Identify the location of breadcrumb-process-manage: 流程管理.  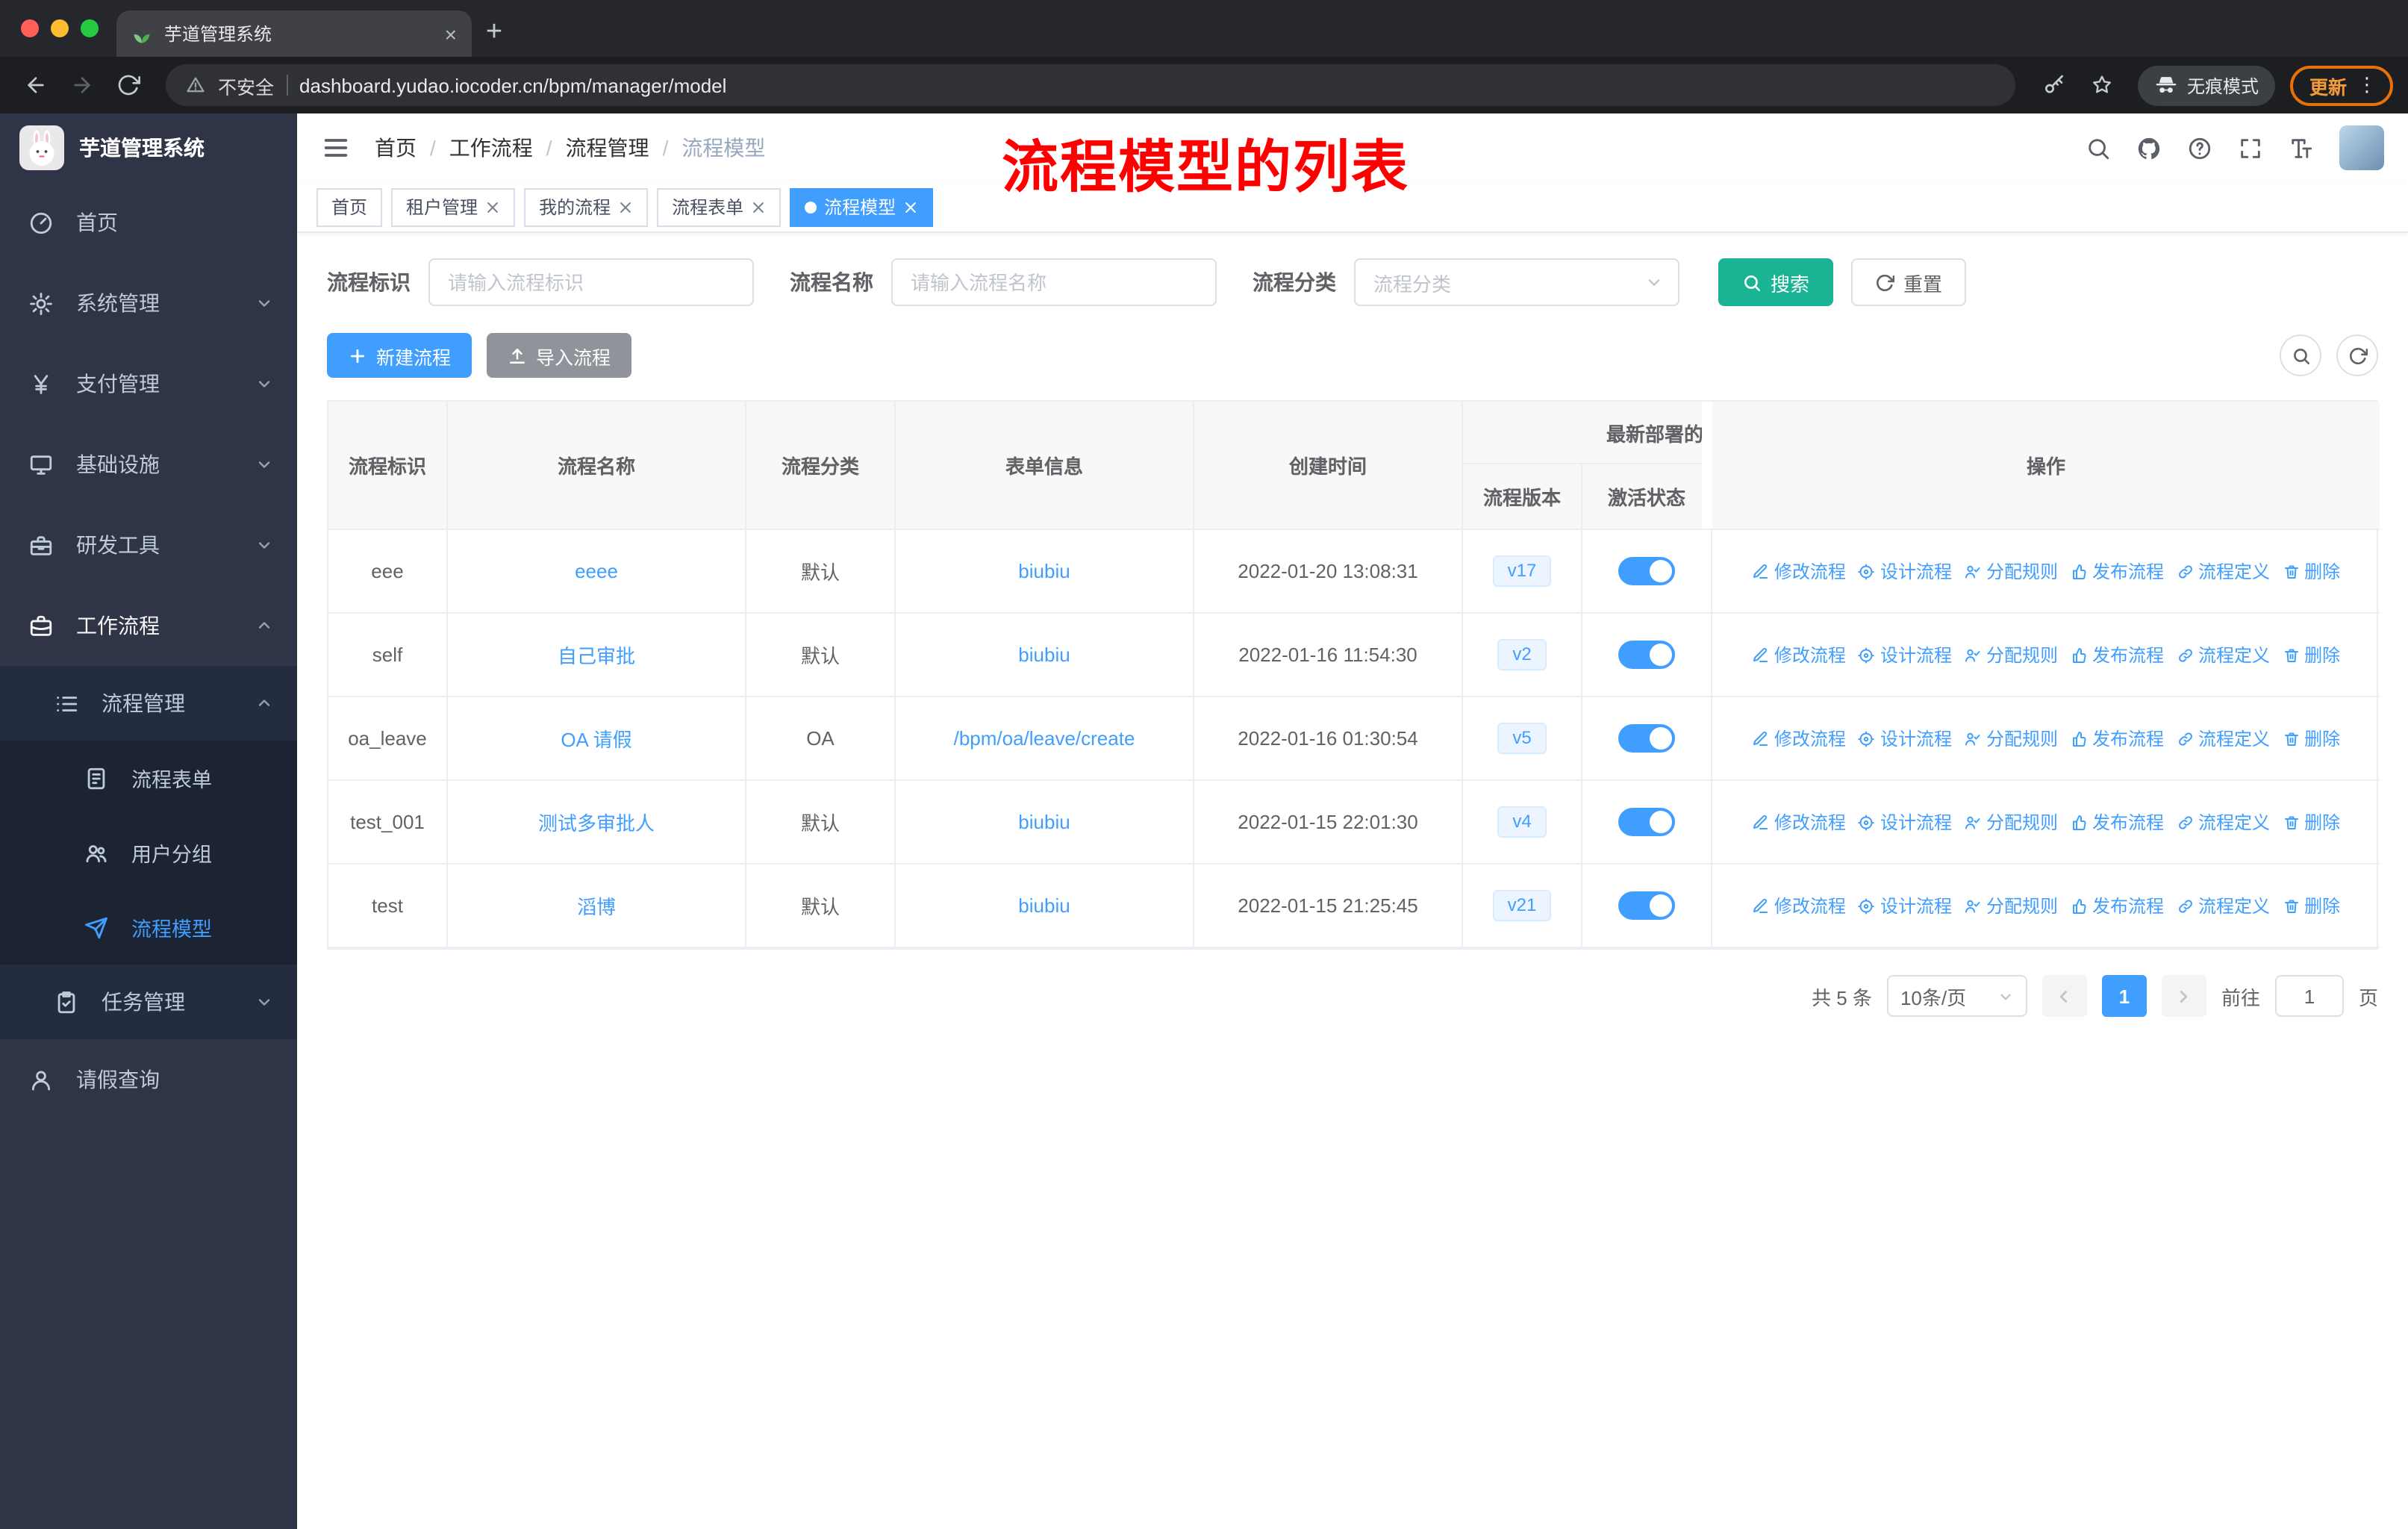
(607, 148).